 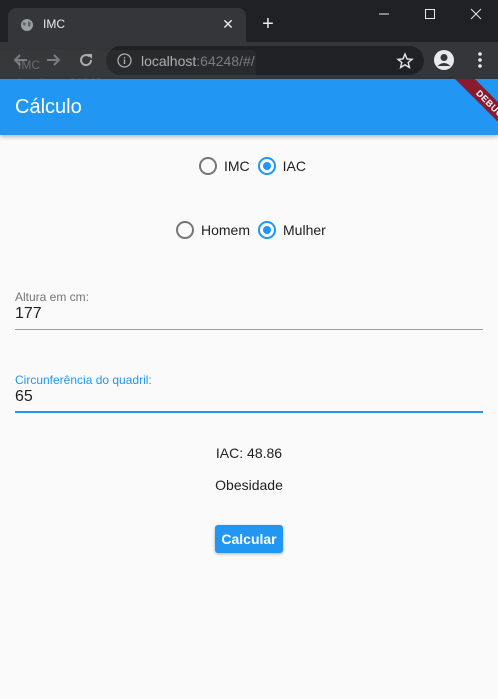 I want to click on minimize-icon, so click(x=384, y=14).